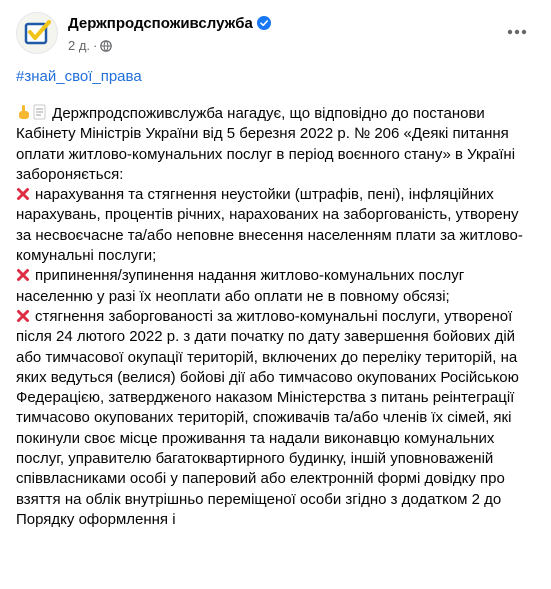 The height and width of the screenshot is (589, 551). Describe the element at coordinates (79, 76) in the screenshot. I see `hashtag-link: #знай_свої_права` at that location.